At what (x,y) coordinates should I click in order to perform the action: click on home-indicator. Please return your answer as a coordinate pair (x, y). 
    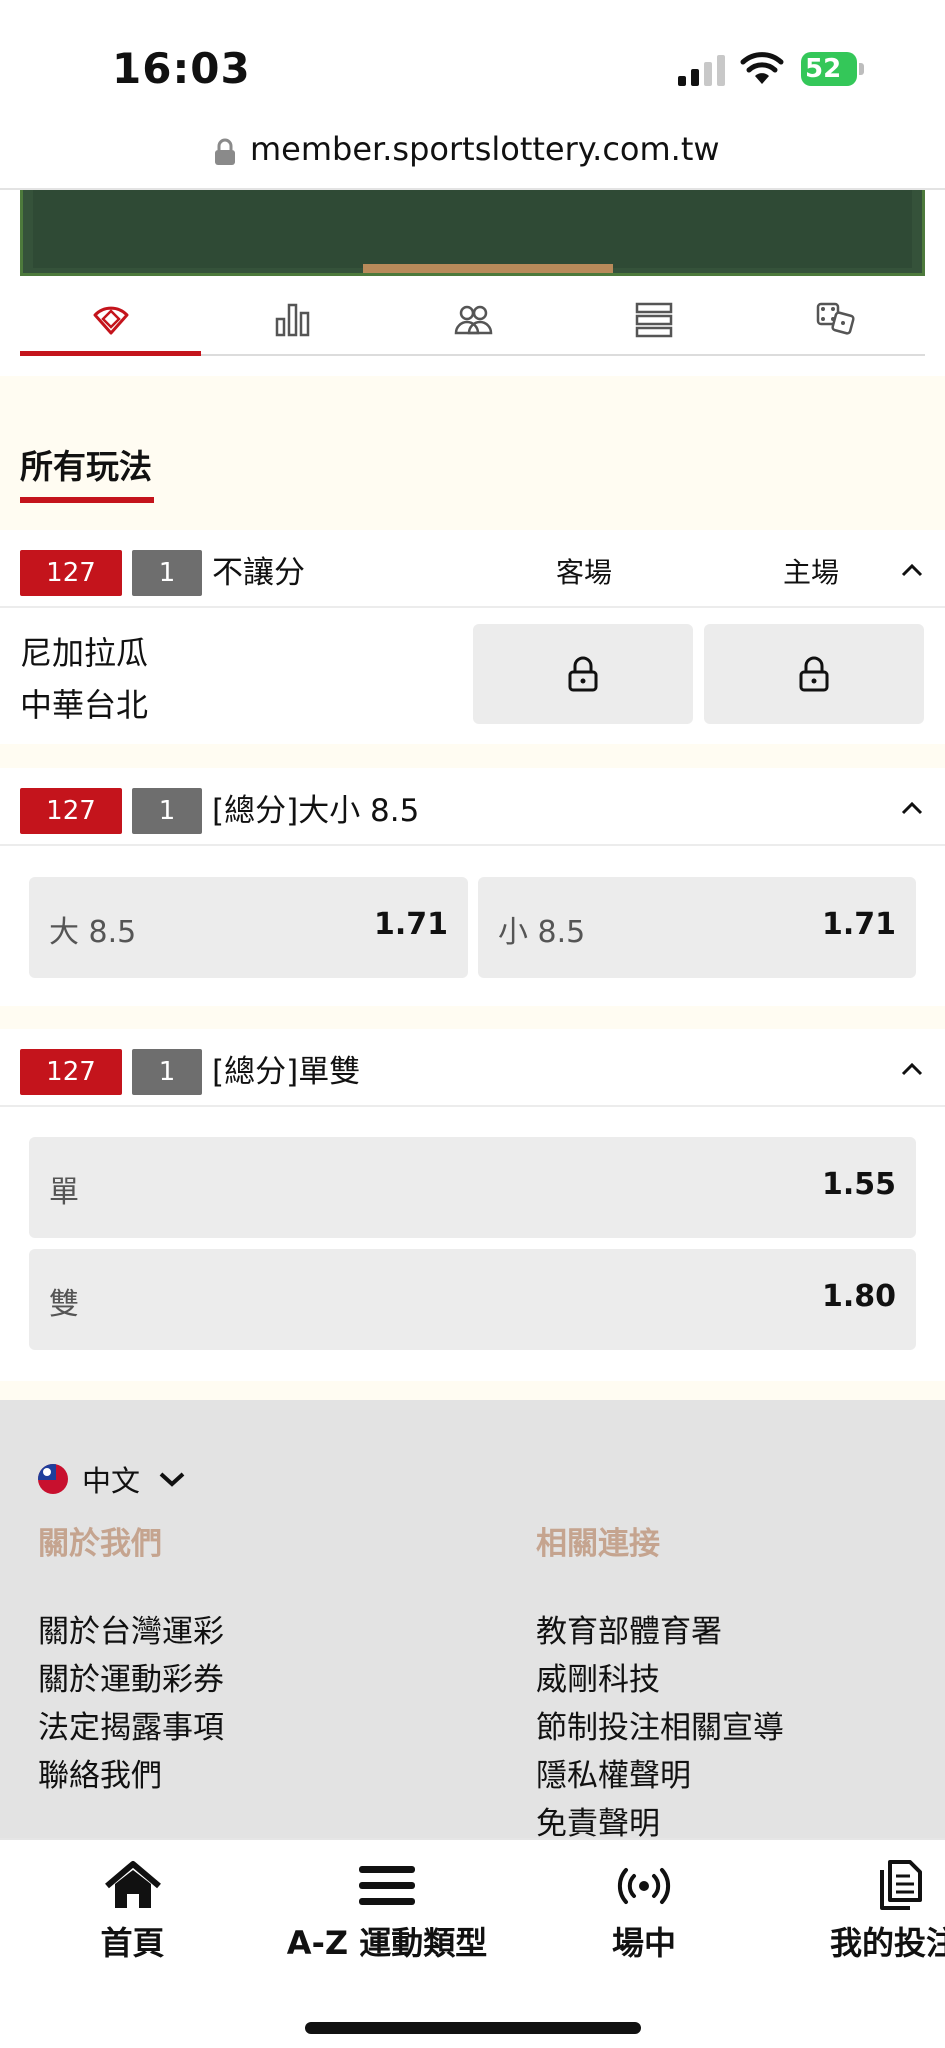
    Looking at the image, I should click on (473, 2028).